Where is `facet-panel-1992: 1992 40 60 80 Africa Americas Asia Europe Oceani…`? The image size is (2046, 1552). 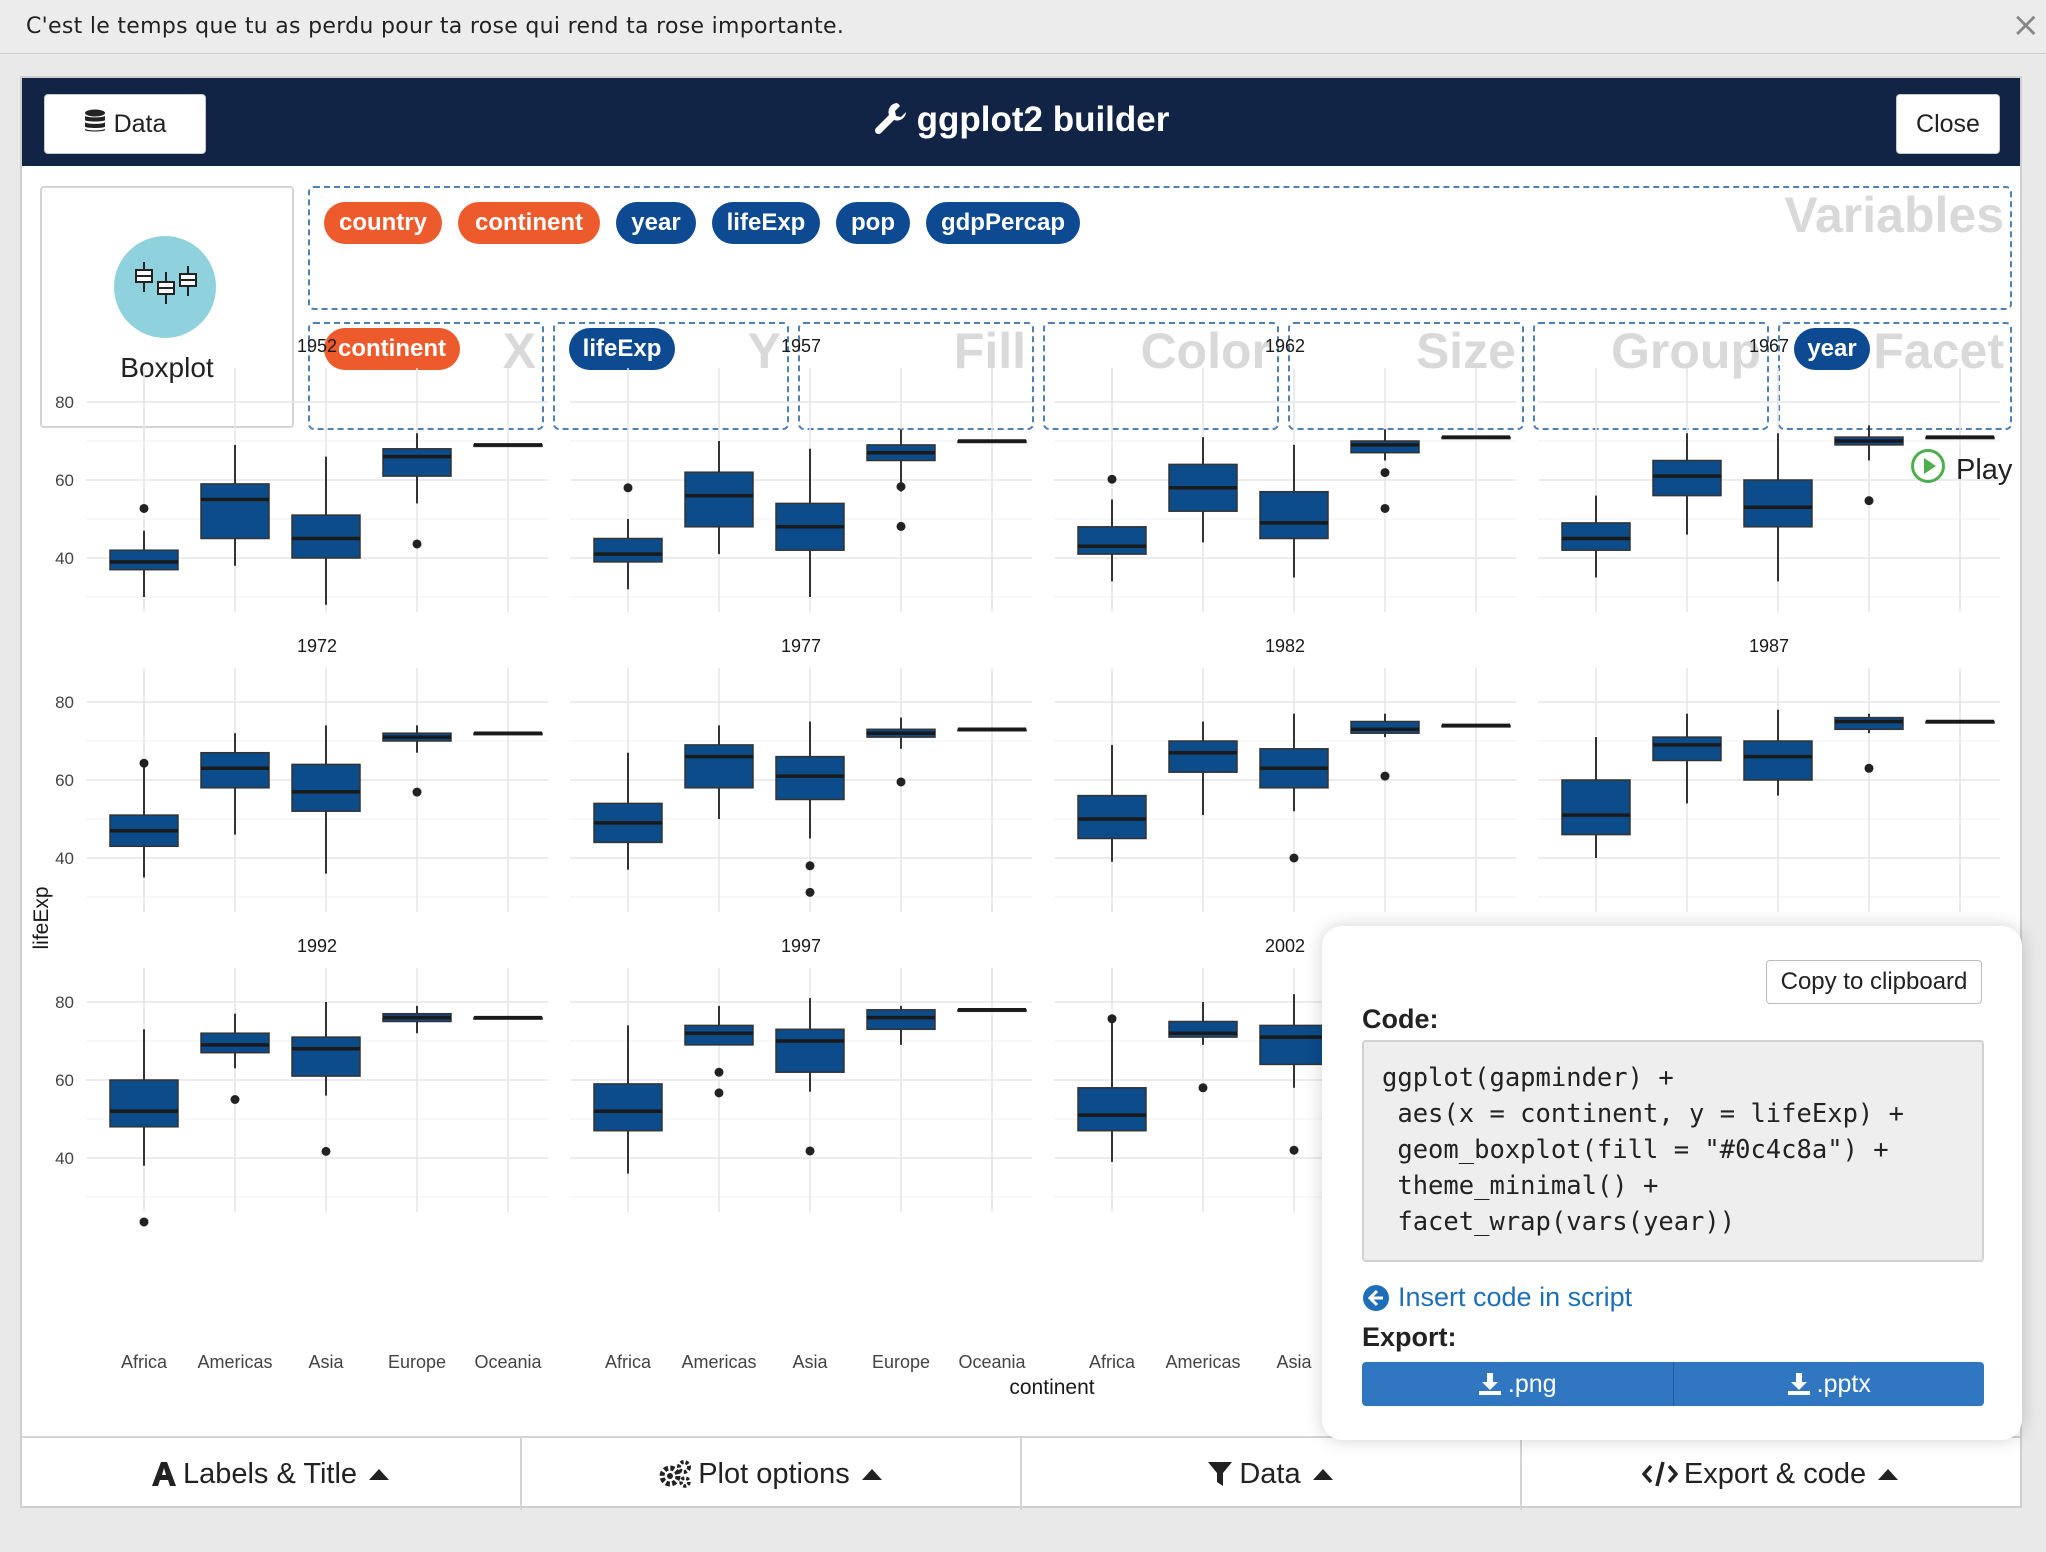
facet-panel-1992: 1992 40 60 80 Africa Americas Asia Europe Oceani… is located at coordinates (301, 1154).